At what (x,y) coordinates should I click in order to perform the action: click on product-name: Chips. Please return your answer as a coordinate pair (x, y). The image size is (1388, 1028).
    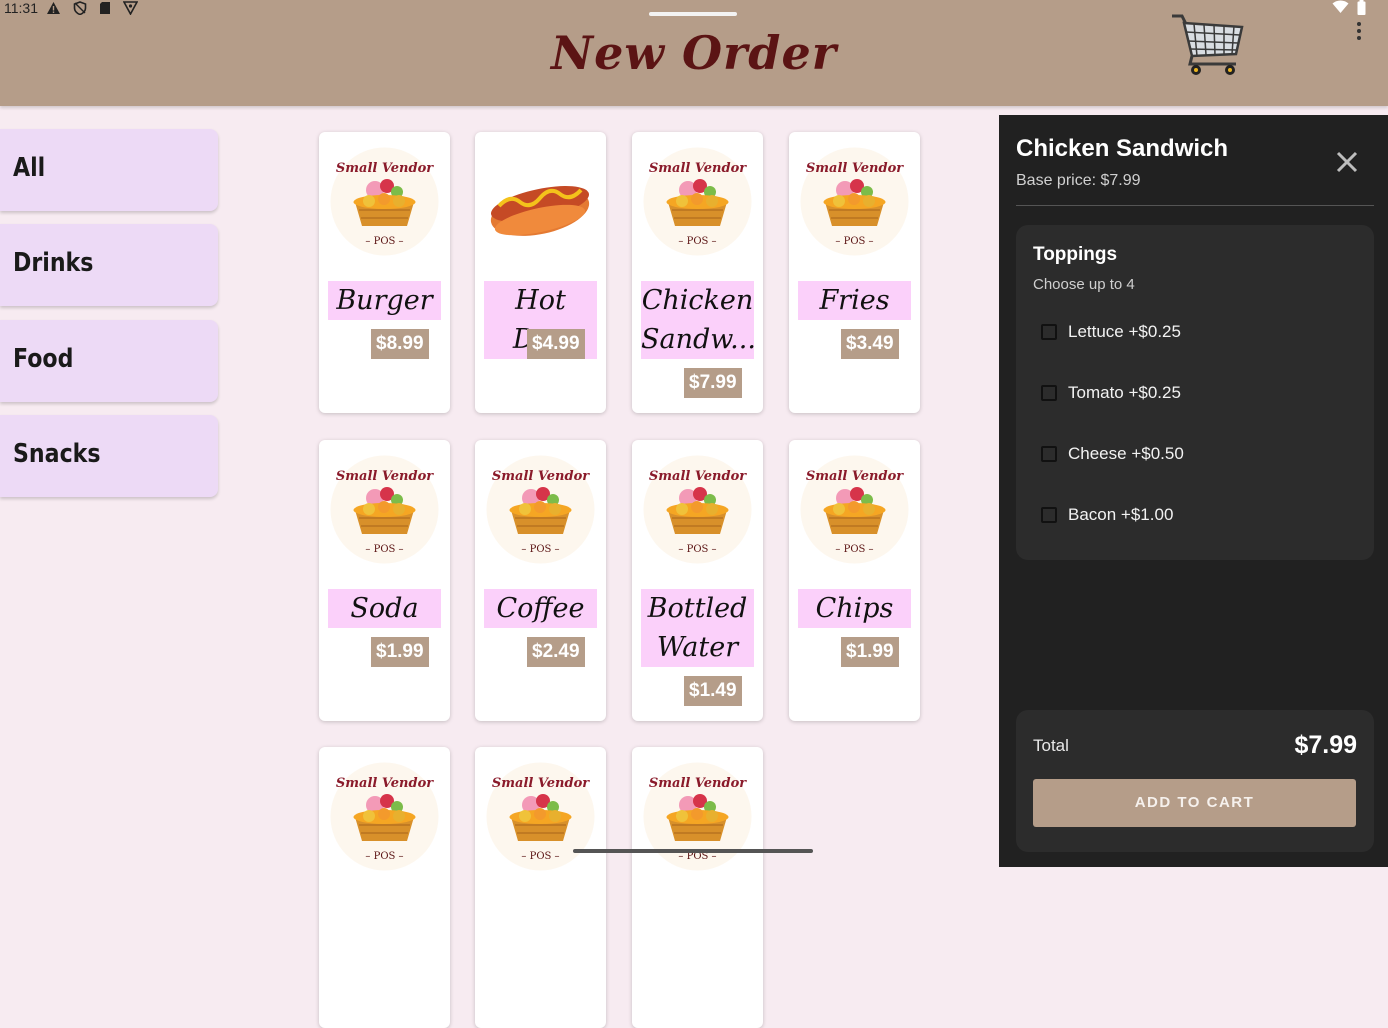
    Looking at the image, I should click on (854, 608).